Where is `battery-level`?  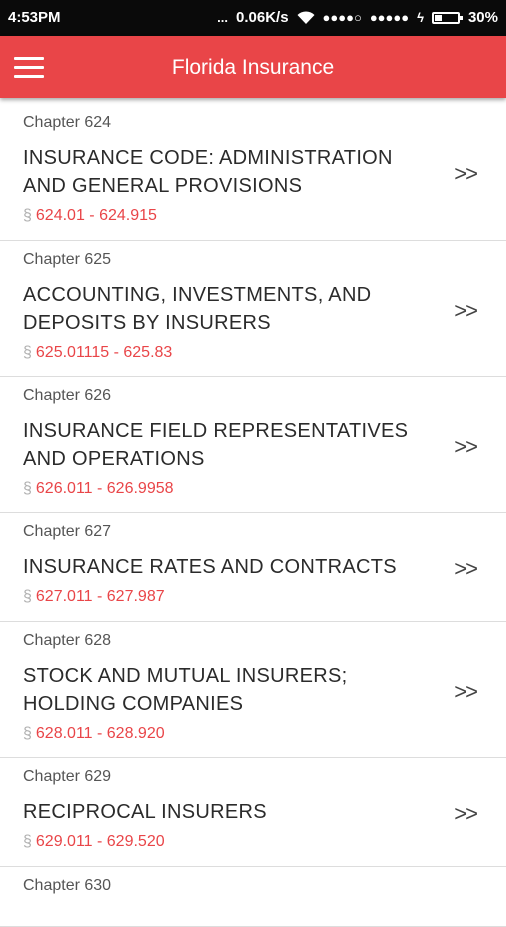
battery-level is located at coordinates (438, 17).